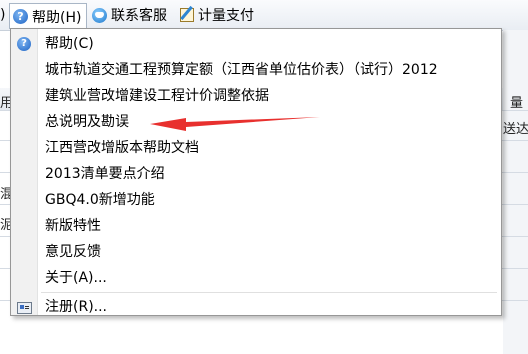 This screenshot has width=528, height=354. I want to click on menu-item-label: 新版特性, so click(73, 226).